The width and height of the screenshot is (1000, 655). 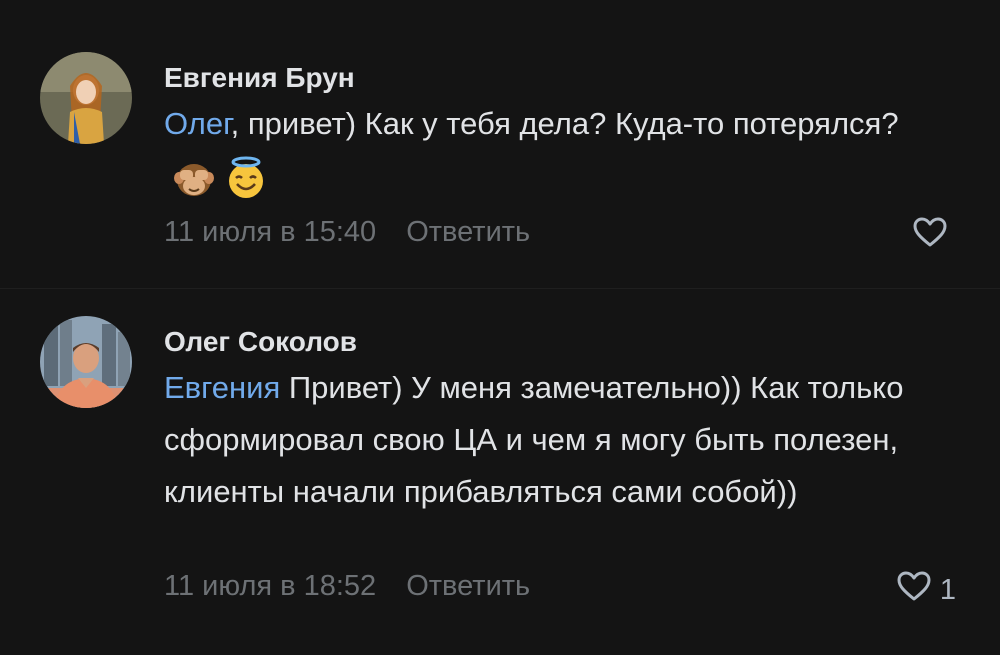 What do you see at coordinates (194, 178) in the screenshot?
I see `see-no-evil-monkey-icon` at bounding box center [194, 178].